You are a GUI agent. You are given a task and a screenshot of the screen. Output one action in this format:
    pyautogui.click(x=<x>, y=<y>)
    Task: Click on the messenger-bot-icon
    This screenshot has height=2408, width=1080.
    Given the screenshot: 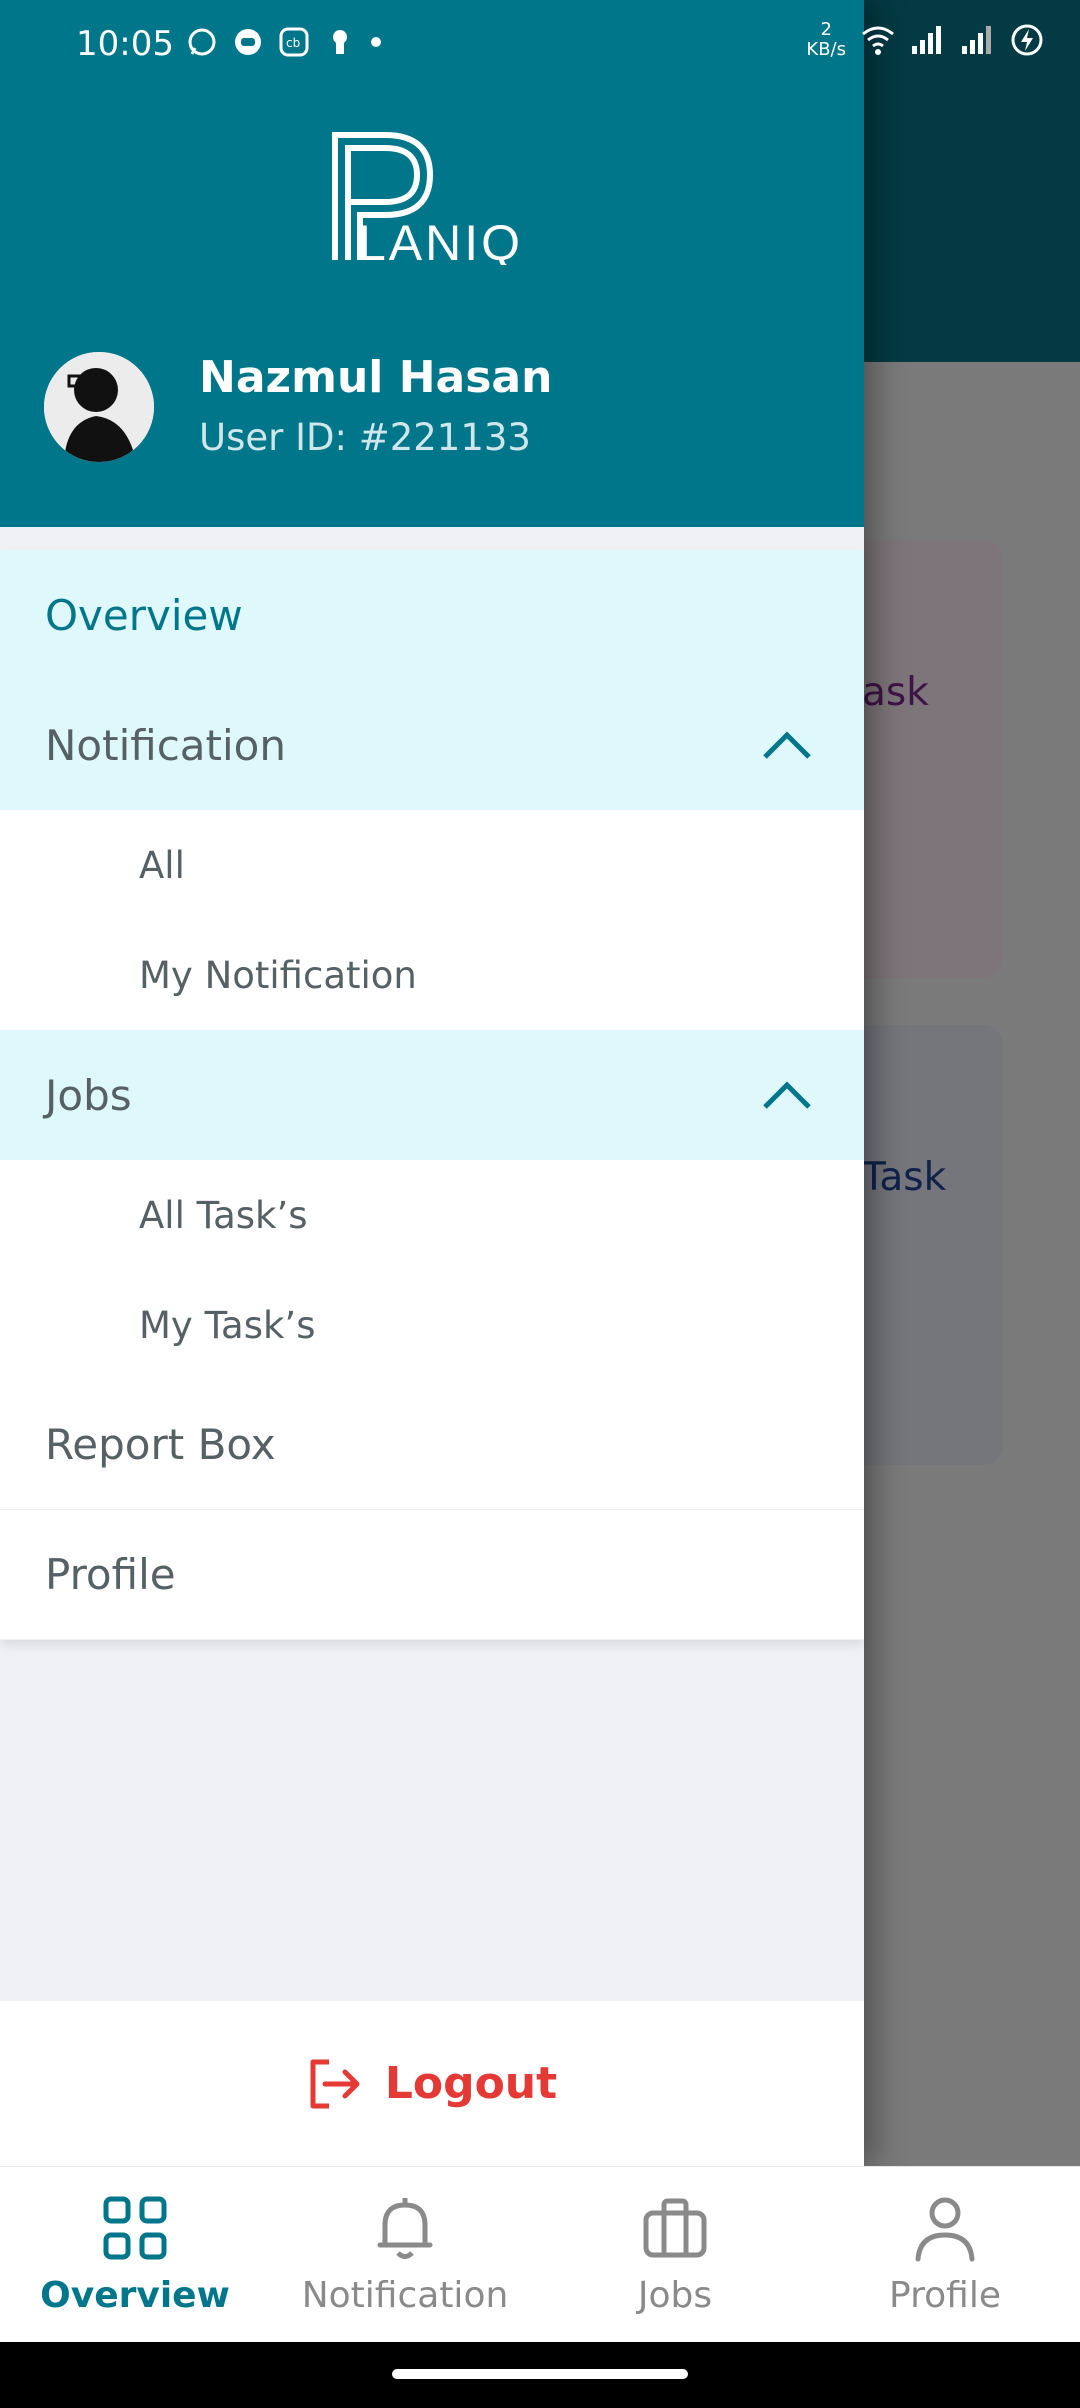 What is the action you would take?
    pyautogui.click(x=248, y=42)
    